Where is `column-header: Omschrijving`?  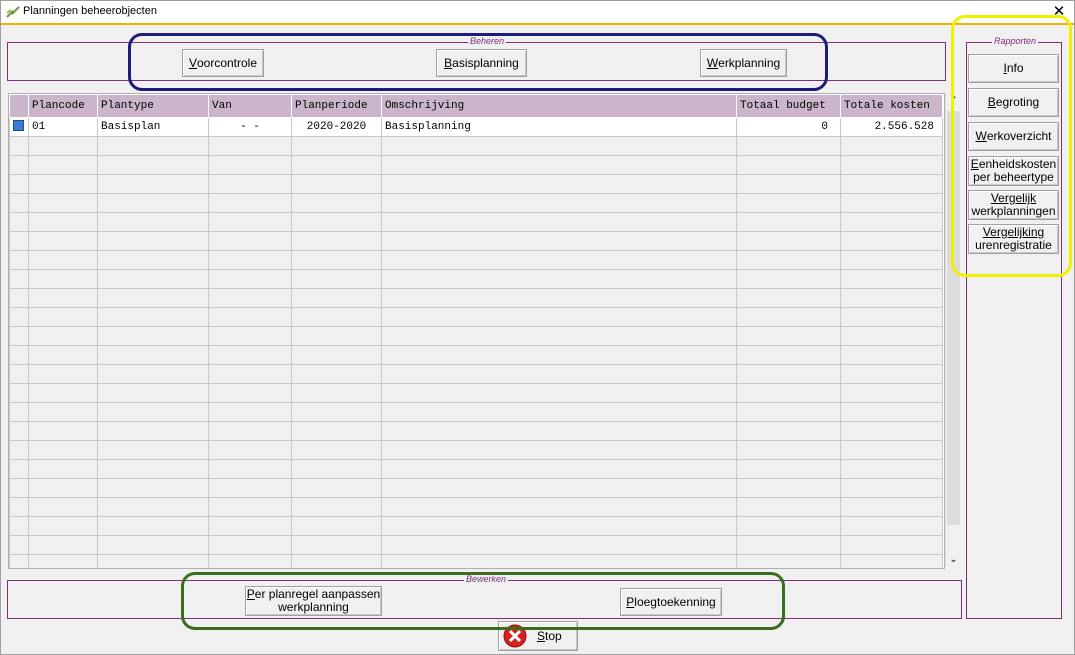 column-header: Omschrijving is located at coordinates (559, 106).